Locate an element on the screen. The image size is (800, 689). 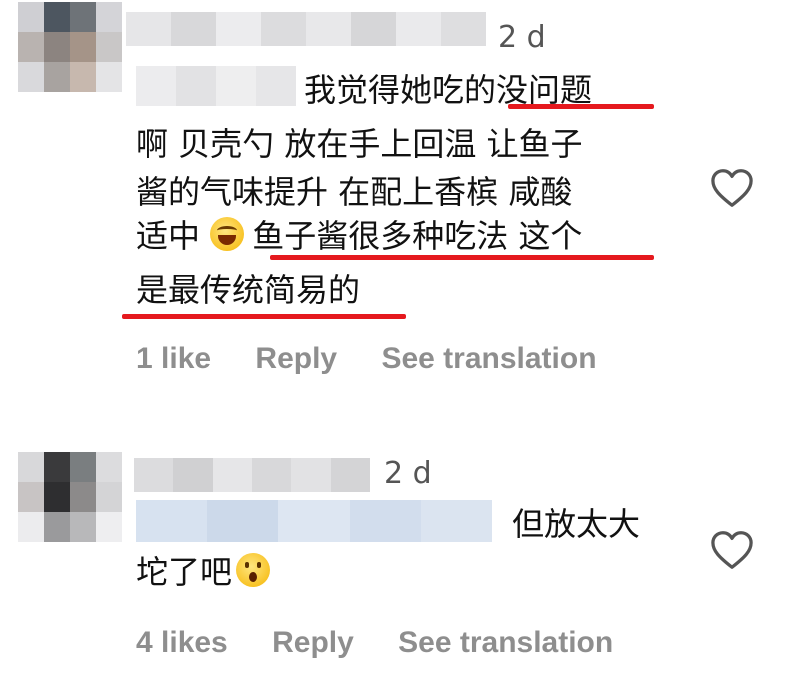
comment-text-line-2: 坨了吧 is located at coordinates (207, 572).